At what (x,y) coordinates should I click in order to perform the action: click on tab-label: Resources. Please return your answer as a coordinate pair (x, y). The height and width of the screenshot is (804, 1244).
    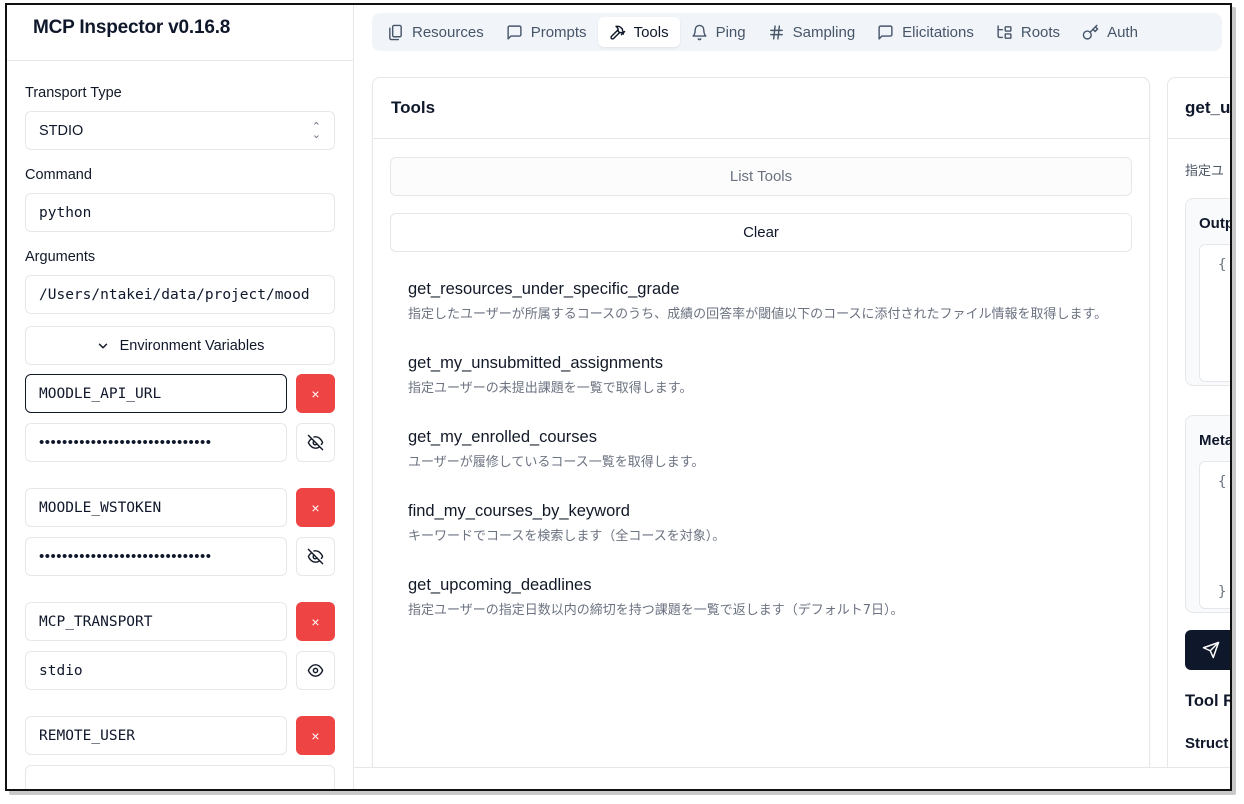
    Looking at the image, I should click on (448, 32).